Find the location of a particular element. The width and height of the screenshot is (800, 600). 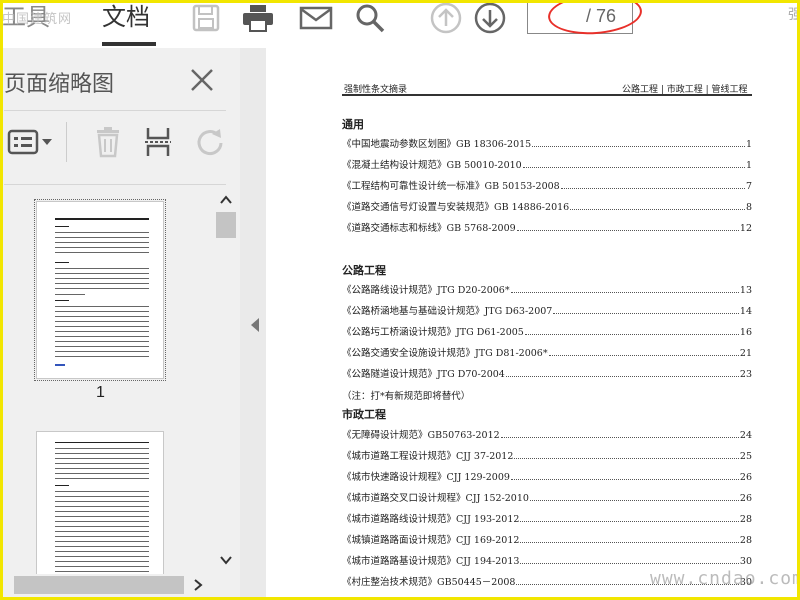

close-sidebar-button is located at coordinates (202, 80).